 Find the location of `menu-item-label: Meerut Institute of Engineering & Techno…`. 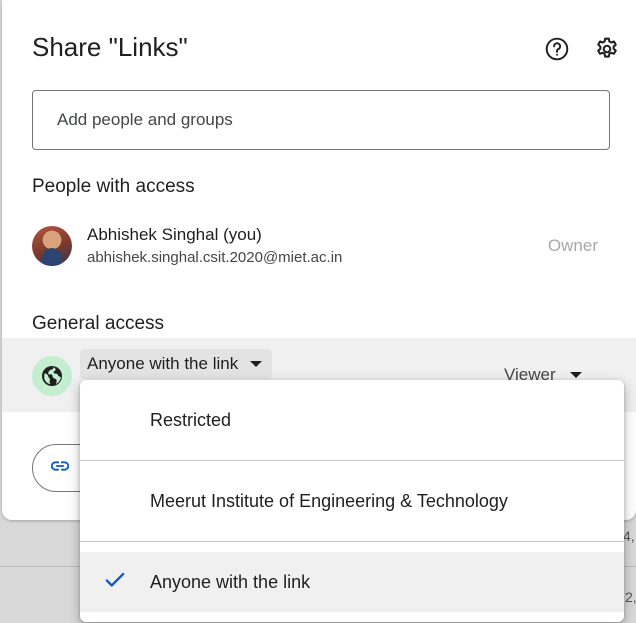

menu-item-label: Meerut Institute of Engineering & Techno… is located at coordinates (329, 500).